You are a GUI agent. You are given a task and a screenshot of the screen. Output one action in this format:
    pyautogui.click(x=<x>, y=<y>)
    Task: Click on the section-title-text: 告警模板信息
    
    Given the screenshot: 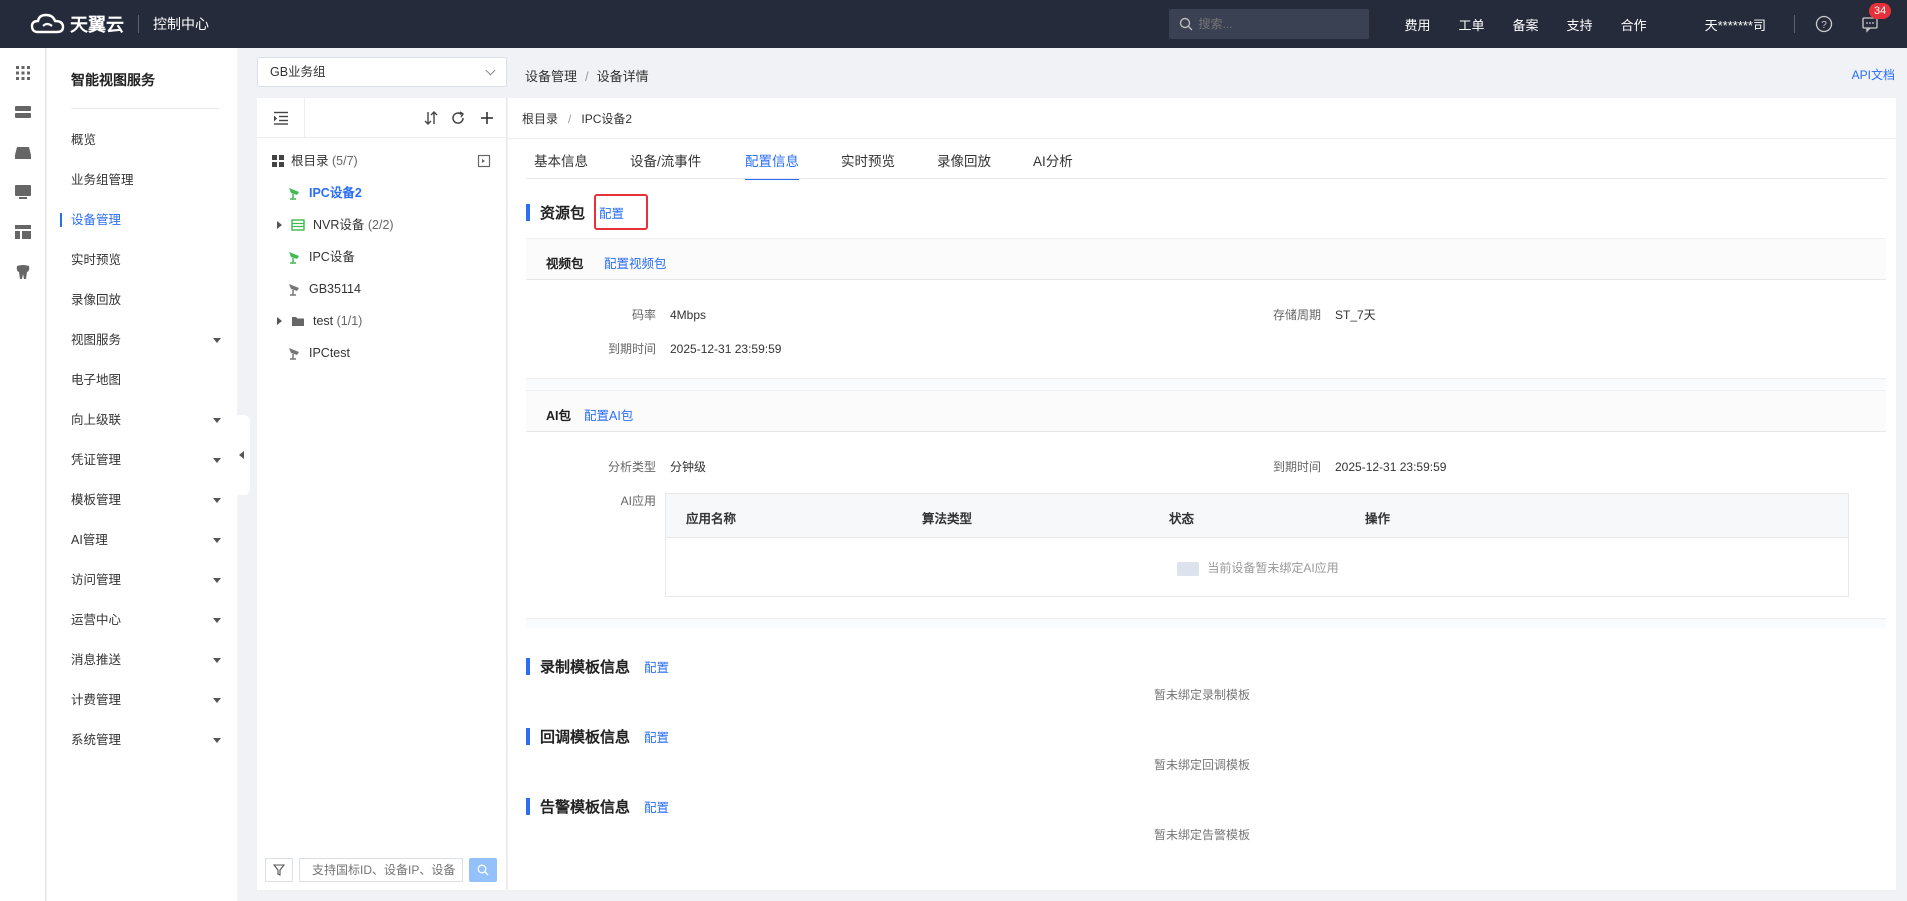 What is the action you would take?
    pyautogui.click(x=585, y=807)
    